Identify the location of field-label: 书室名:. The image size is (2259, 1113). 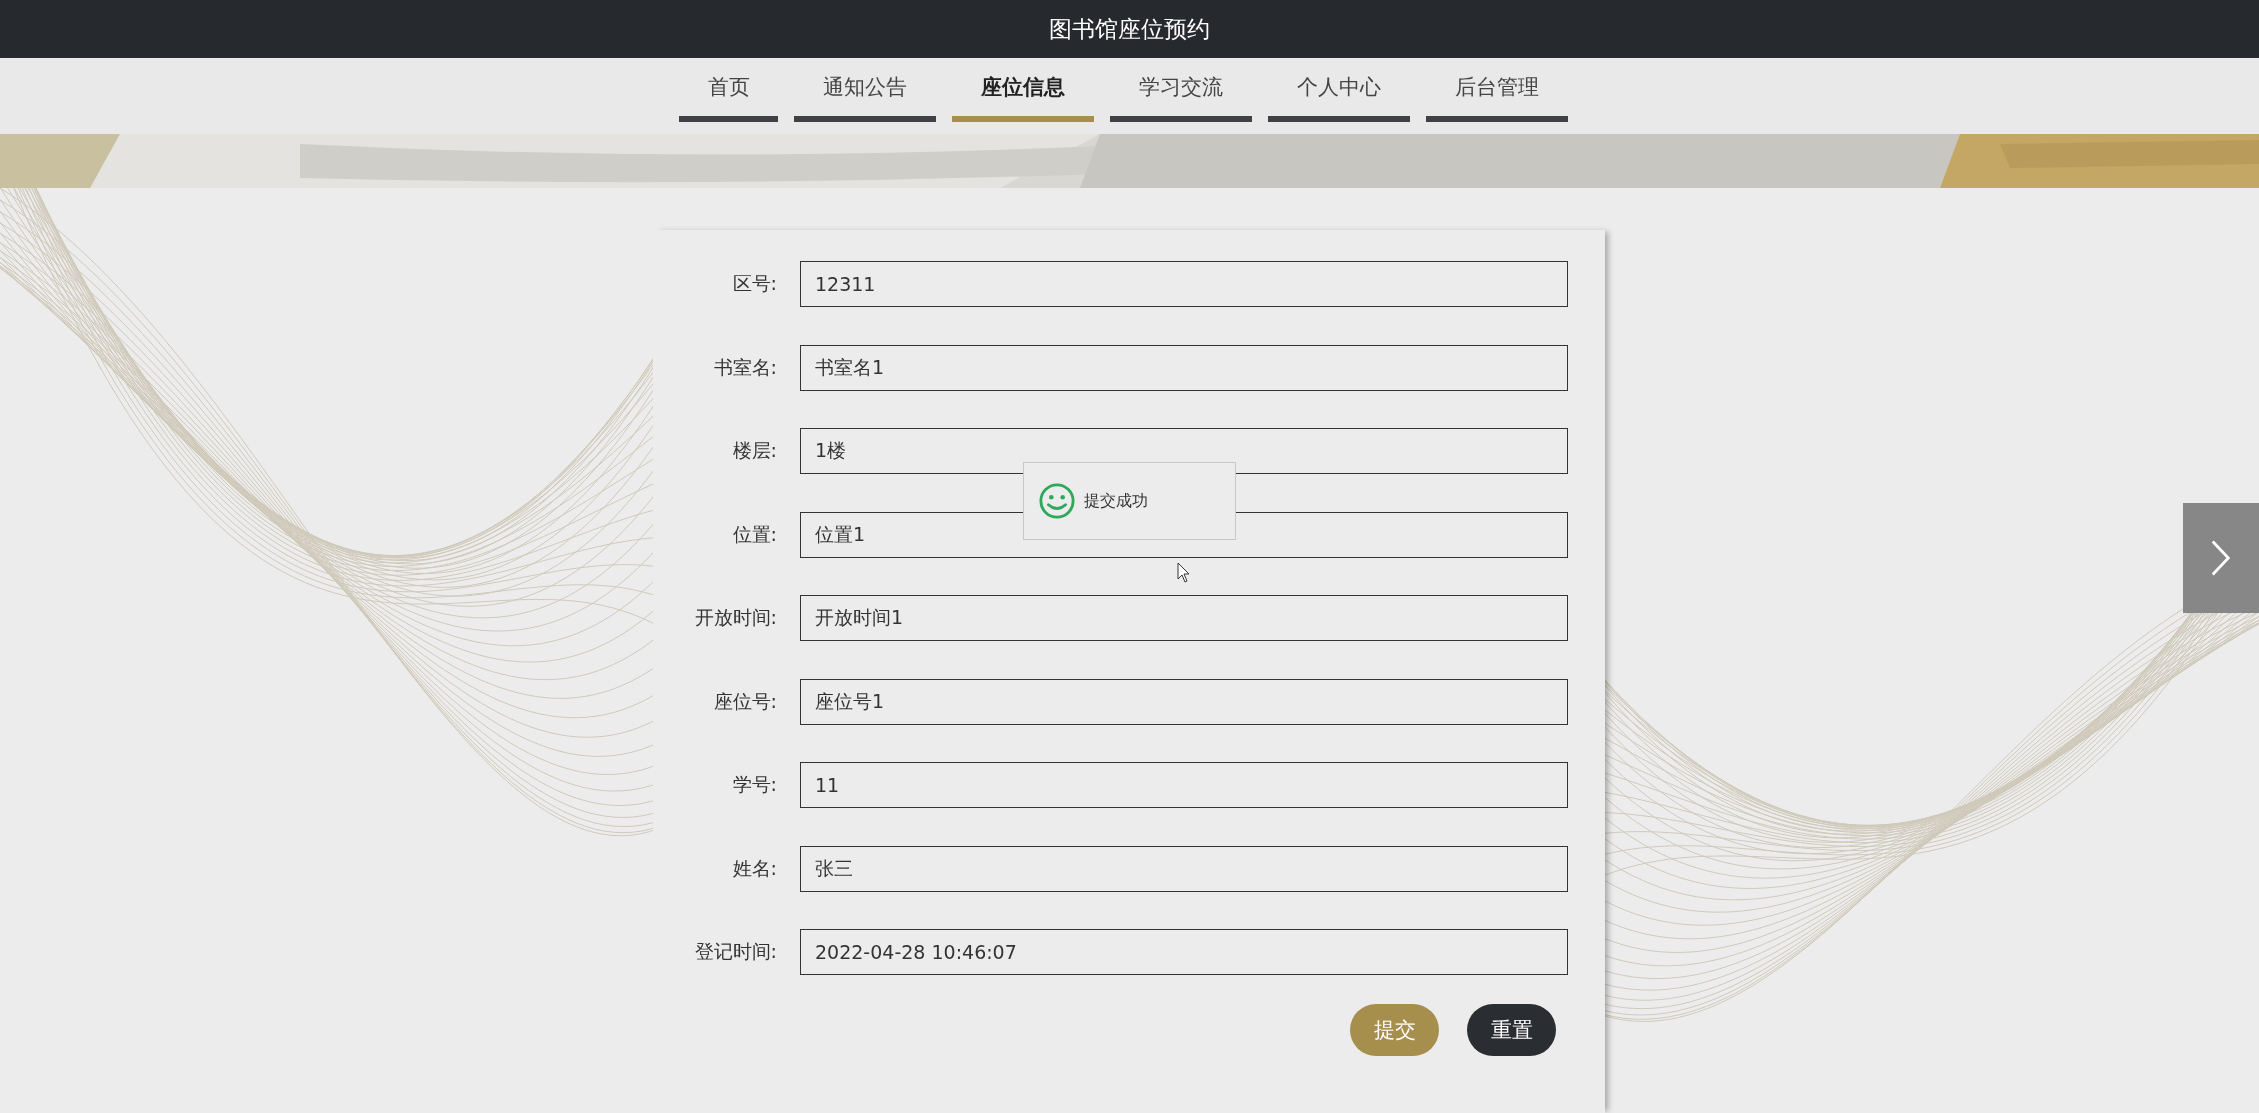
(745, 367).